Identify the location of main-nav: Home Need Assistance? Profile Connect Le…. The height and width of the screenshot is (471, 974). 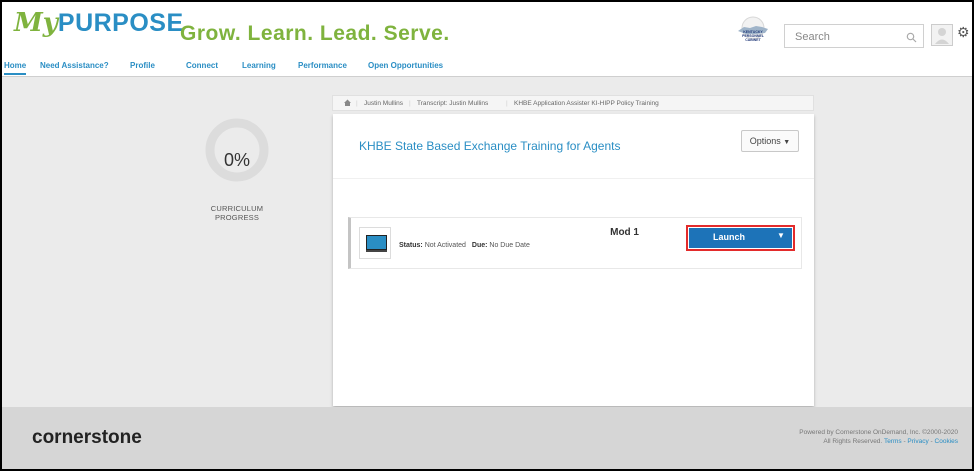
(487, 66).